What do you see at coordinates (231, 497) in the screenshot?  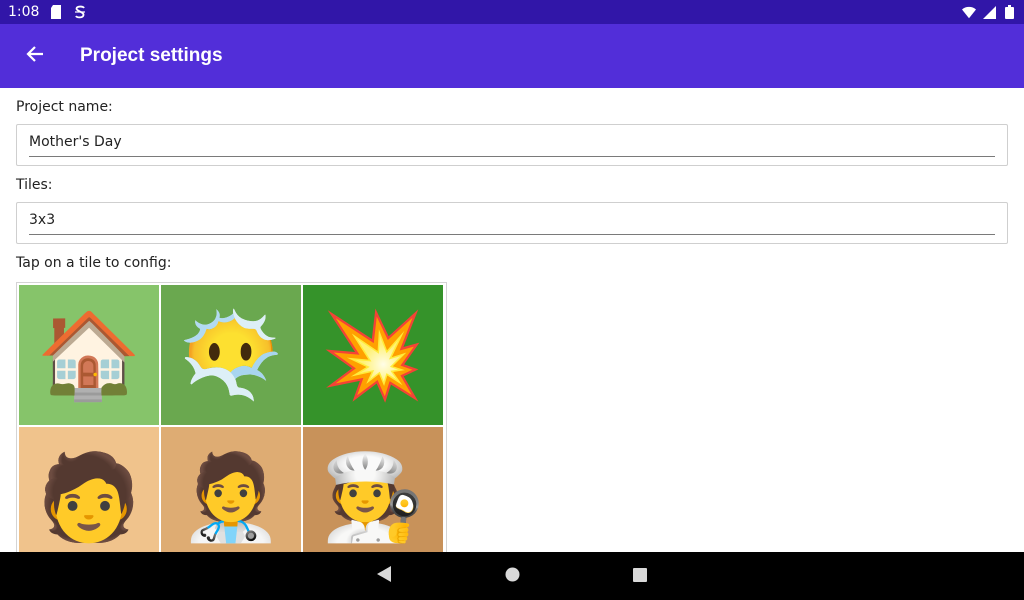 I see `health-worker-emoji-icon: 🧑‍⚕️` at bounding box center [231, 497].